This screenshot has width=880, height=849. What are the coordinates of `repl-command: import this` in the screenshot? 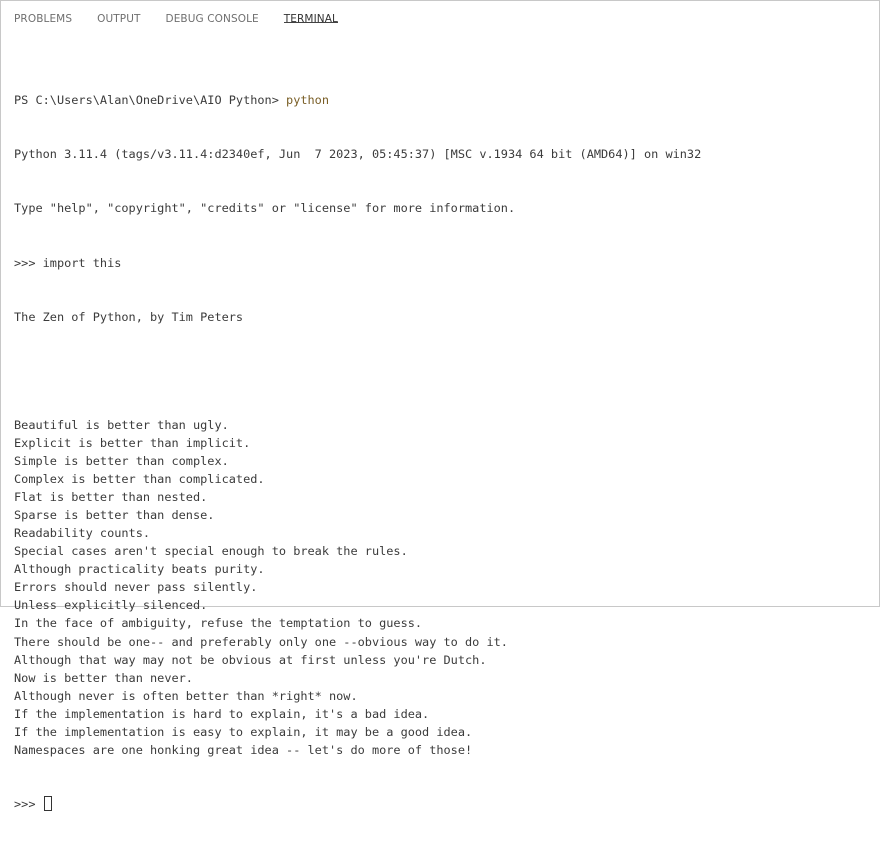 It's located at (82, 262).